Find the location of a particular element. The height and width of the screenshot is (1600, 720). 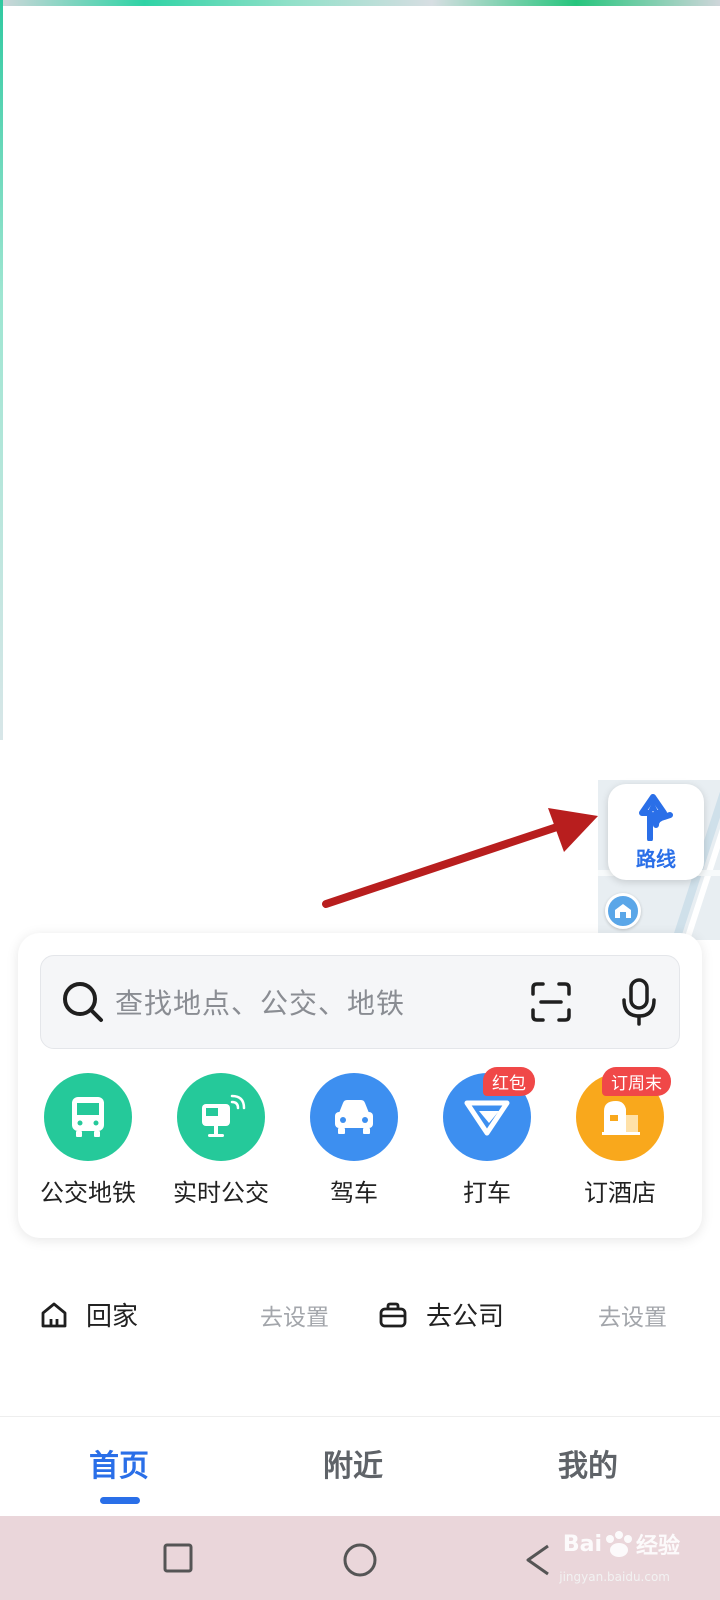

left-map-edge is located at coordinates (1, 370).